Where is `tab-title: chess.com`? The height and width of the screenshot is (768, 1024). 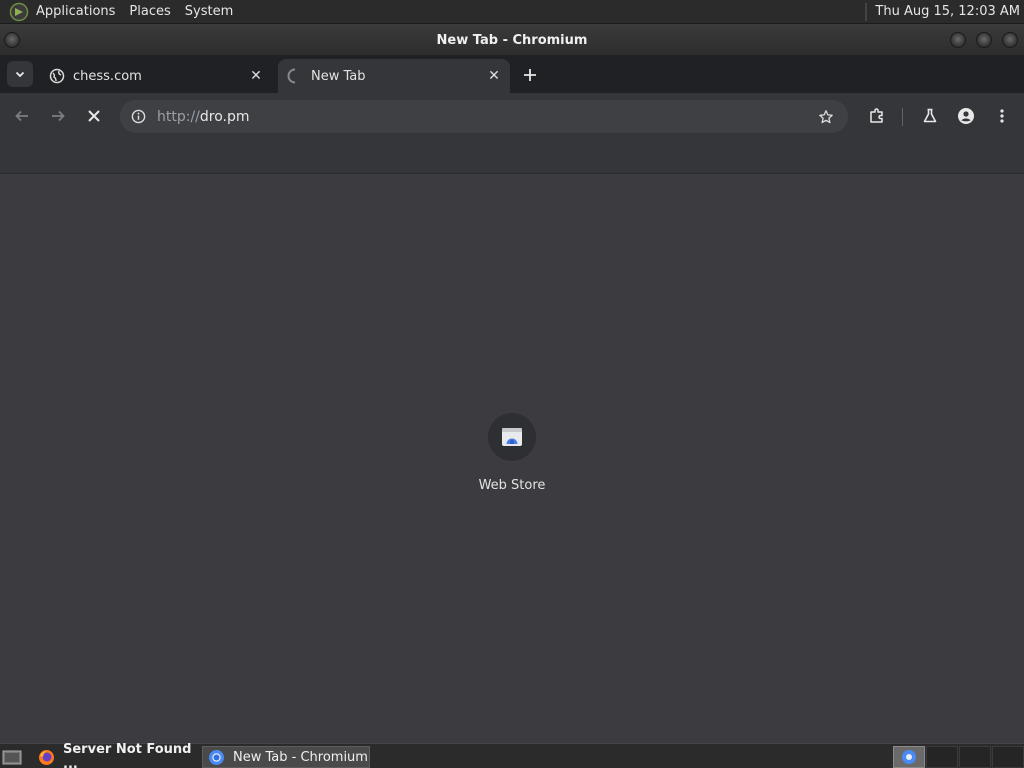 tab-title: chess.com is located at coordinates (107, 76).